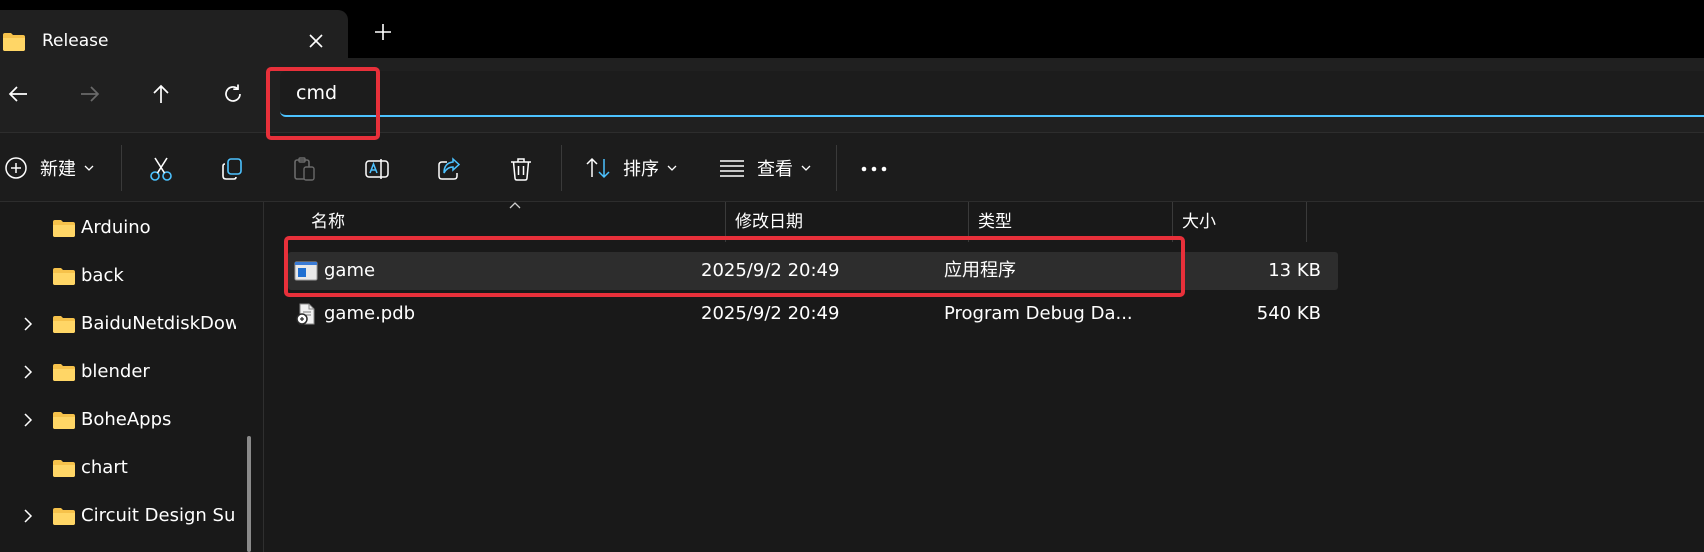 This screenshot has width=1704, height=552. I want to click on sidebar-item-label: chart, so click(104, 467).